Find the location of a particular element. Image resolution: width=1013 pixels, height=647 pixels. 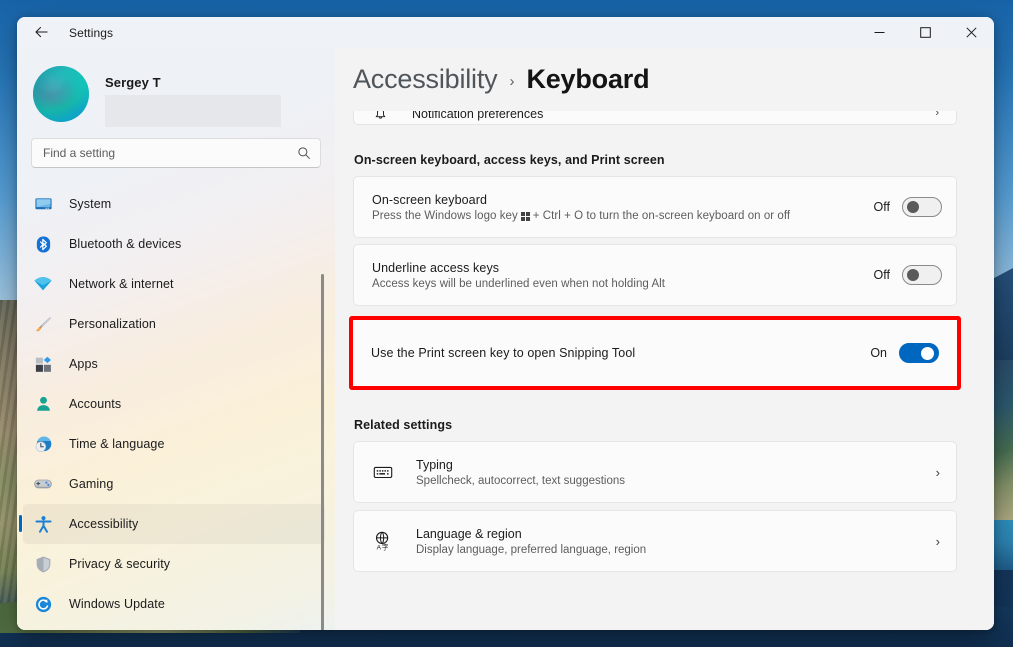

sidebar-item-network-internet: Network & internet is located at coordinates (174, 284).